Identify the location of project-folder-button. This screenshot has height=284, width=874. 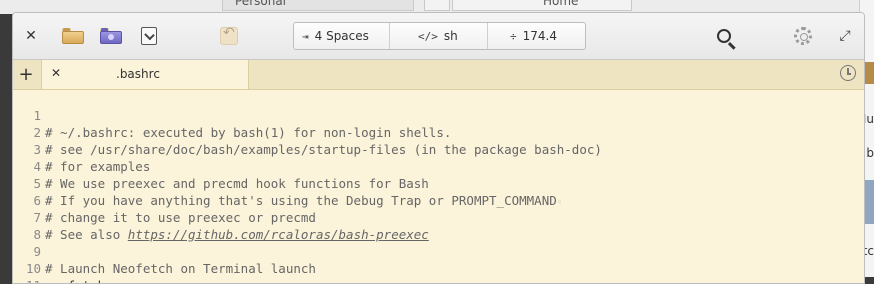
(111, 36).